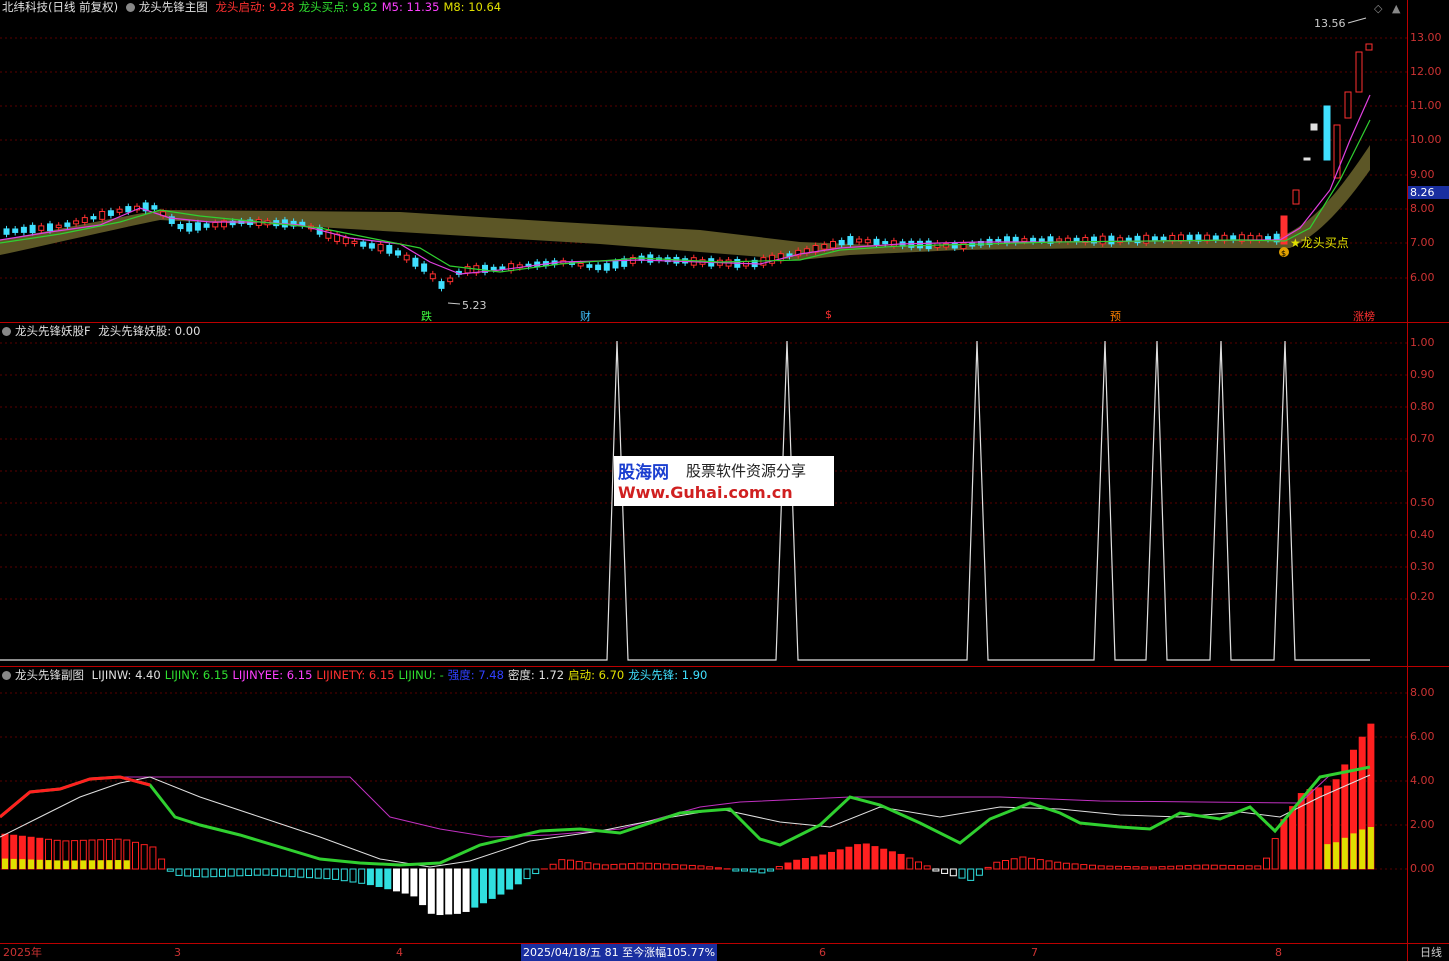 This screenshot has width=1449, height=961. Describe the element at coordinates (1431, 952) in the screenshot. I see `period-label: 日线` at that location.